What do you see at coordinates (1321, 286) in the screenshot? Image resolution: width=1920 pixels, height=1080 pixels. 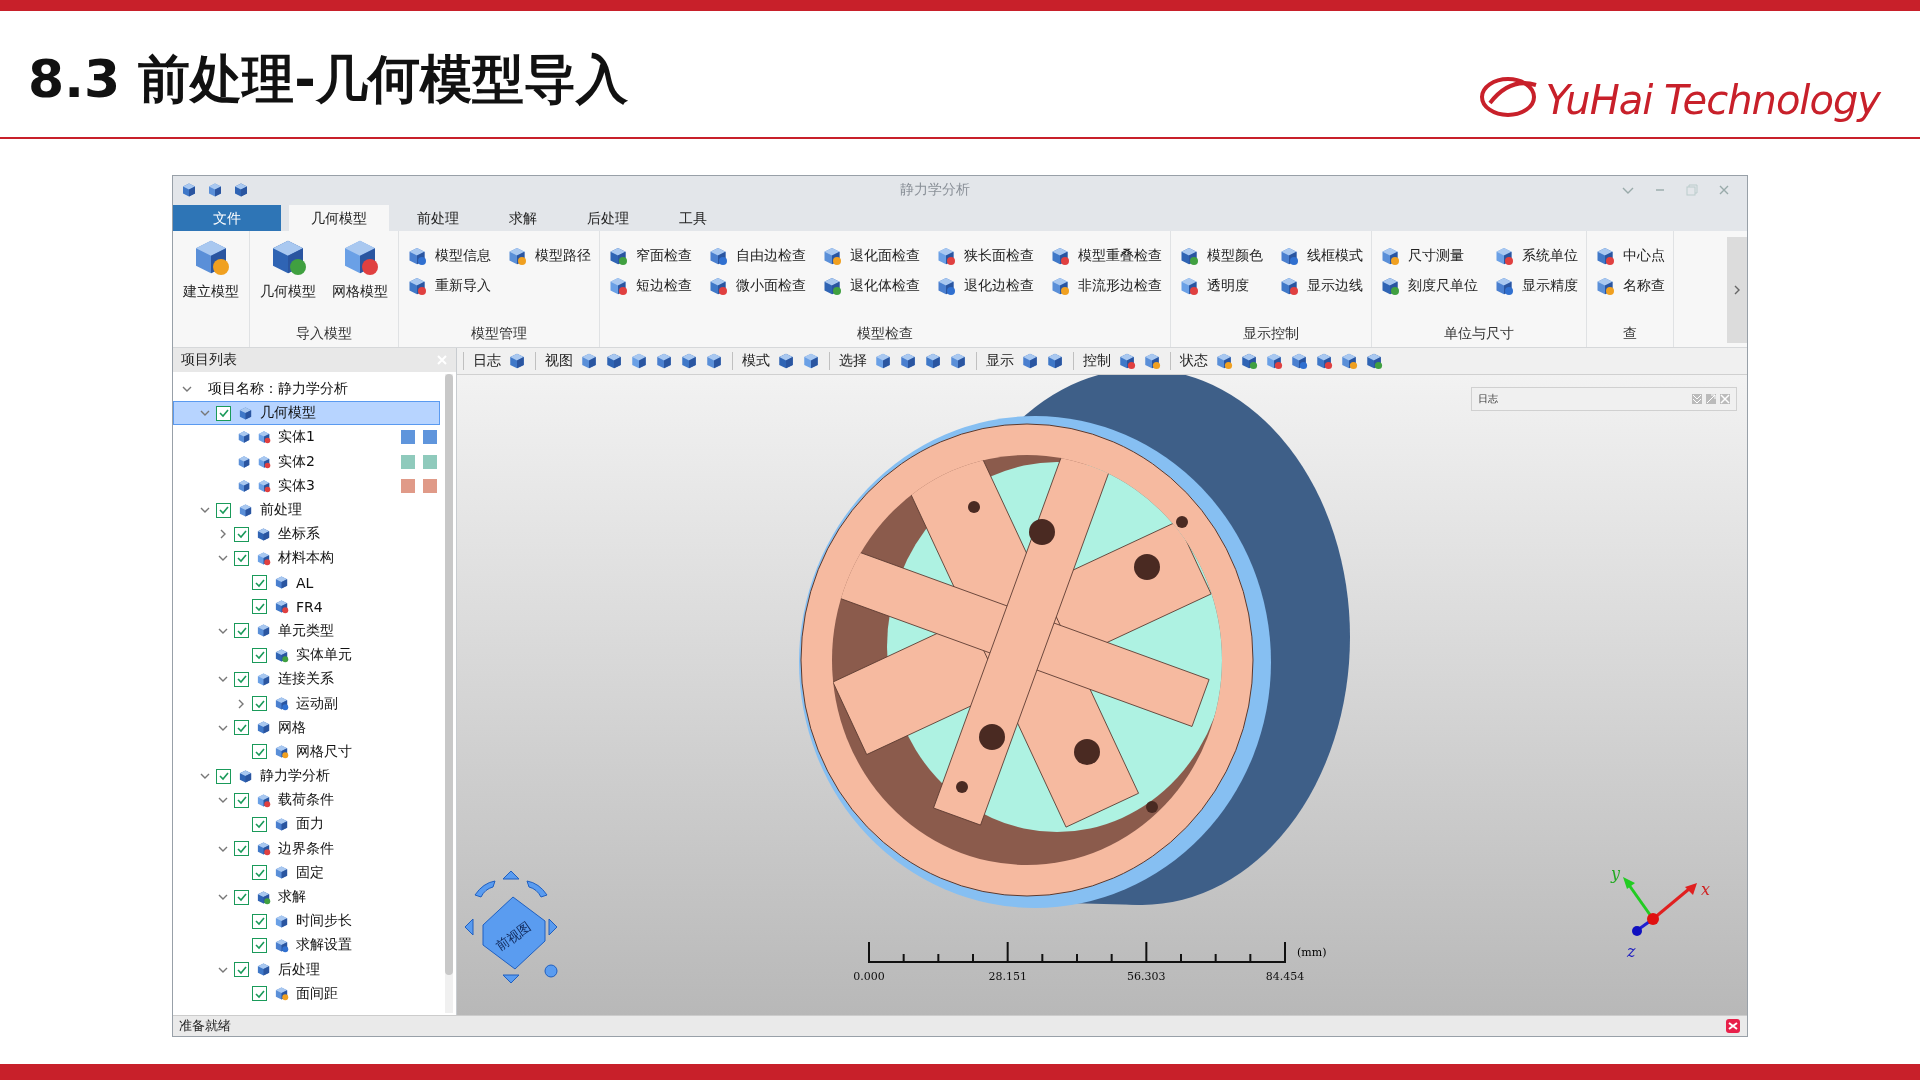 I see `ribbon-button: 显示边线` at bounding box center [1321, 286].